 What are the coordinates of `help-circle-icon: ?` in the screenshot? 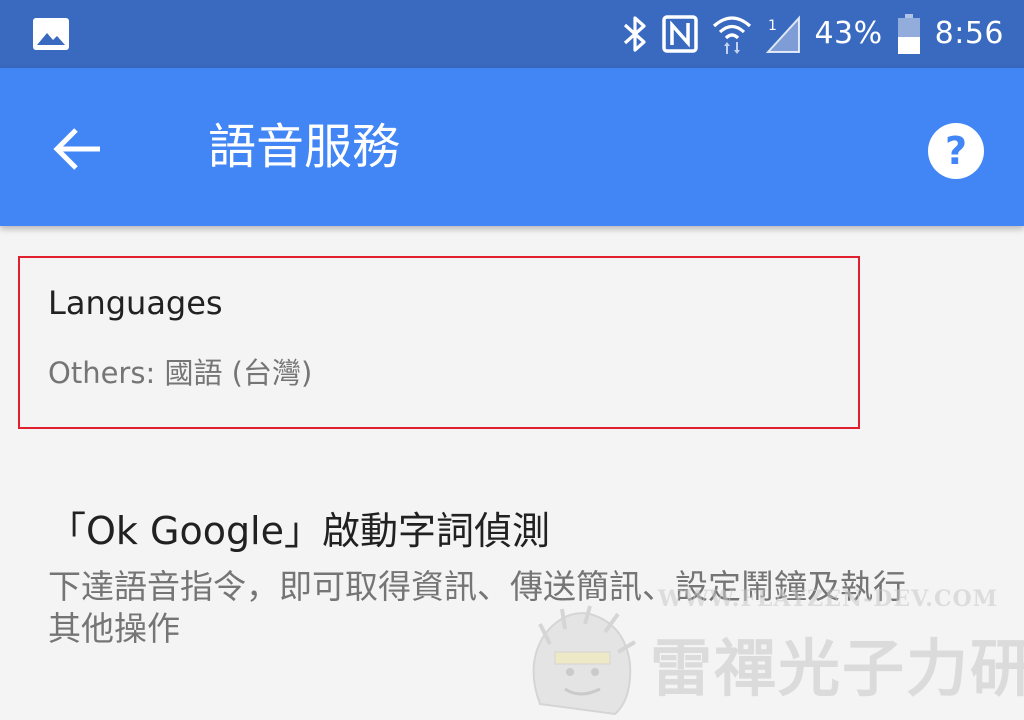 It's located at (956, 151).